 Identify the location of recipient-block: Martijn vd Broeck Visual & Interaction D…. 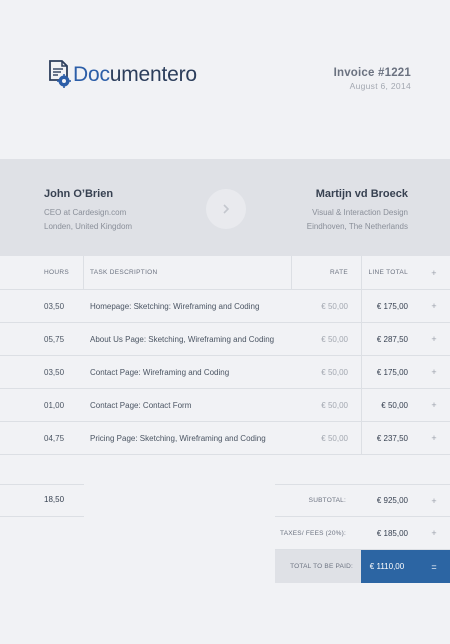
(357, 211).